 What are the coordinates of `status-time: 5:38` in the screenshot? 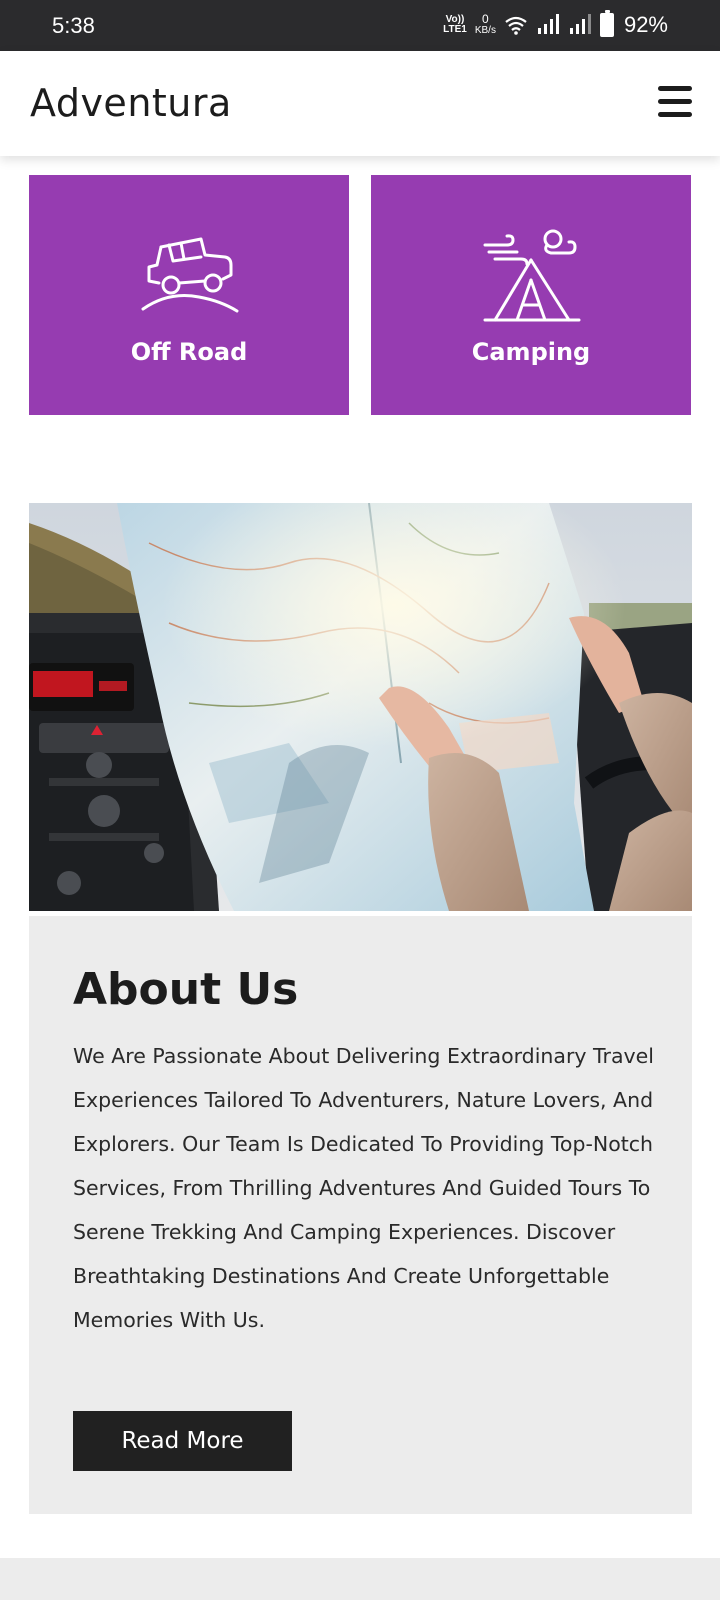 It's located at (73, 25).